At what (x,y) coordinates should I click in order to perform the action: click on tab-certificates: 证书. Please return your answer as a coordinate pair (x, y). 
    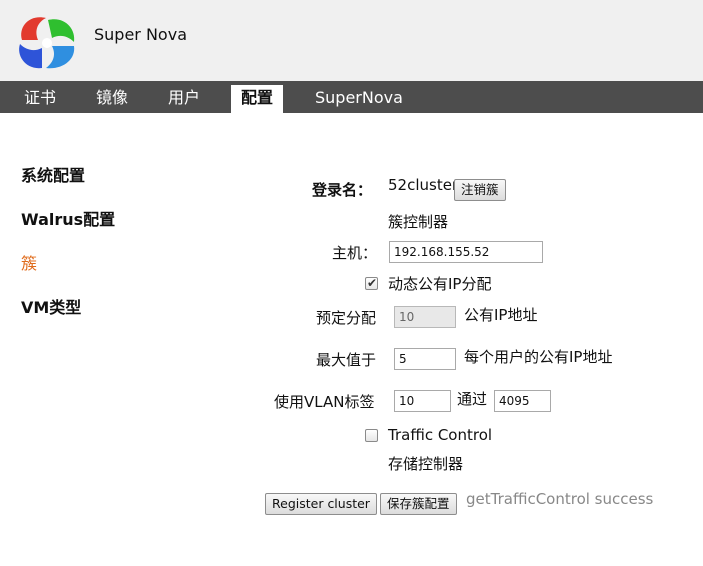
    Looking at the image, I should click on (40, 97).